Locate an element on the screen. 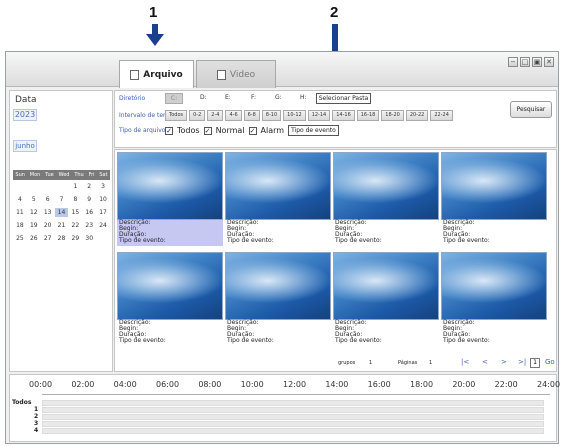  event-type-button: Tipo de evento is located at coordinates (313, 130).